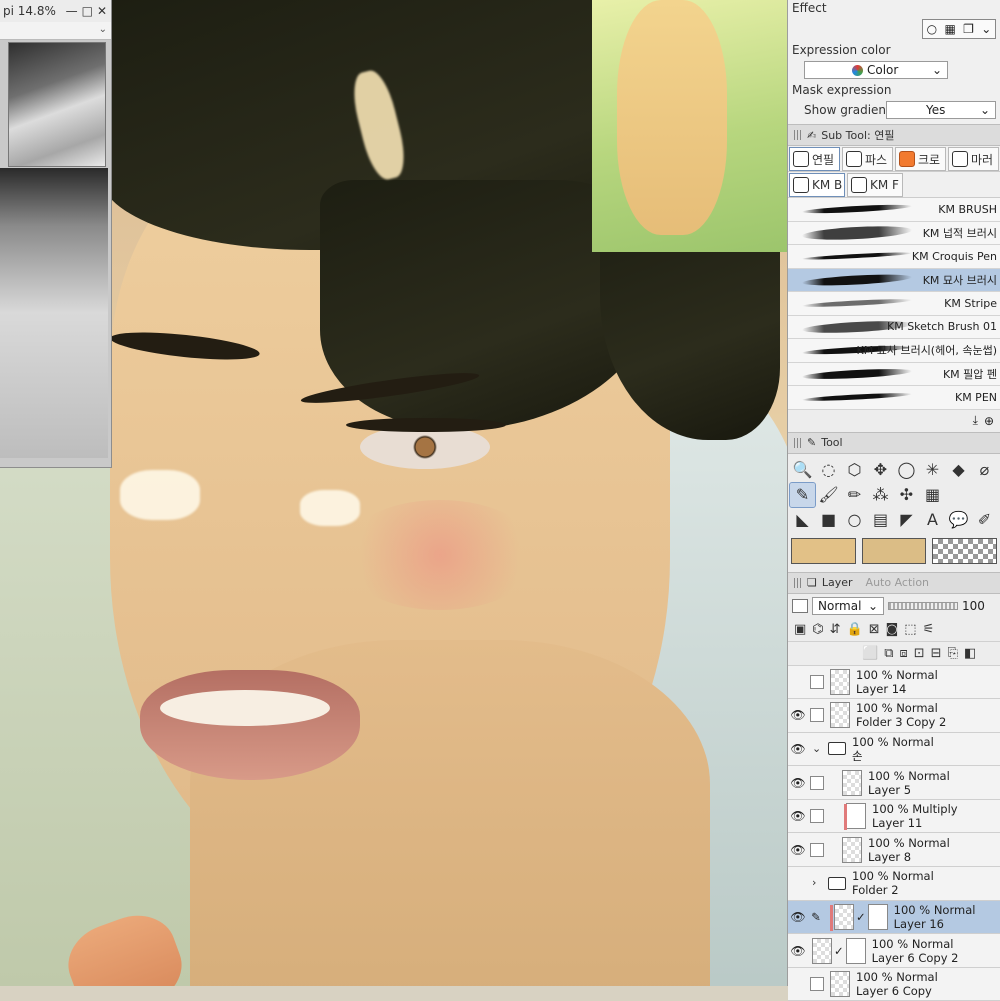 Image resolution: width=1000 pixels, height=1001 pixels. I want to click on minimize-icon: —, so click(72, 11).